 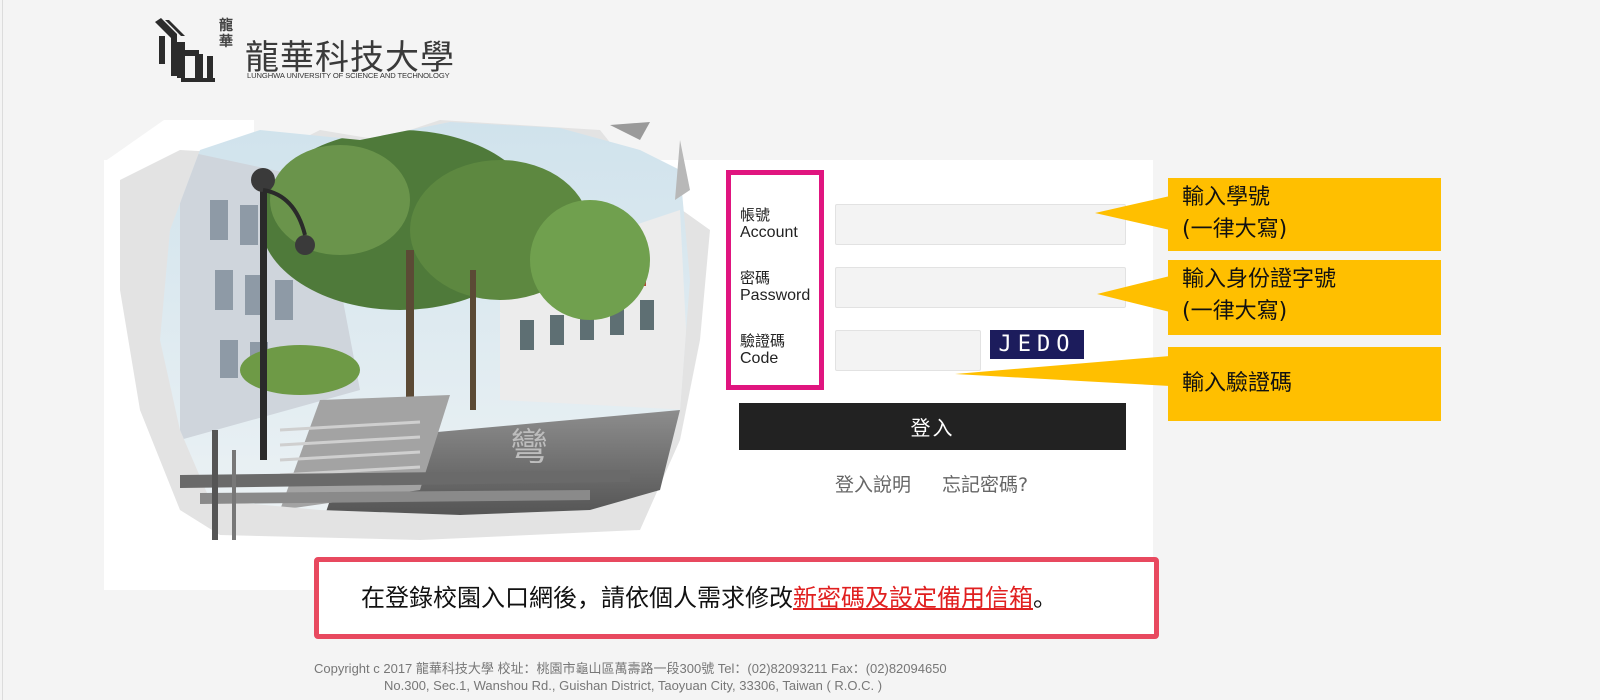 I want to click on callout-code-line1: 輸入驗證碼, so click(x=1237, y=383).